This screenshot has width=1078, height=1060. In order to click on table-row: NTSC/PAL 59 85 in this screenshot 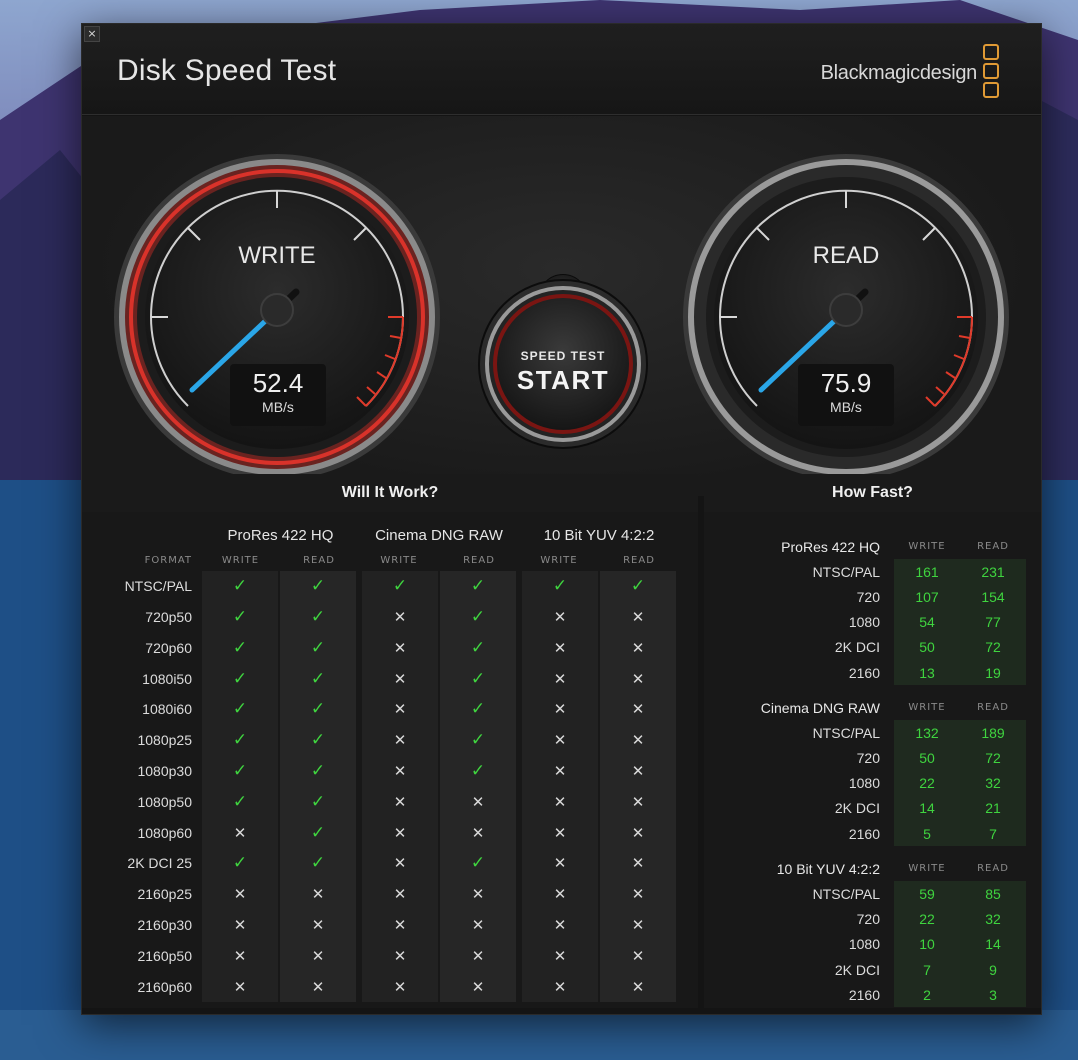, I will do `click(865, 894)`.